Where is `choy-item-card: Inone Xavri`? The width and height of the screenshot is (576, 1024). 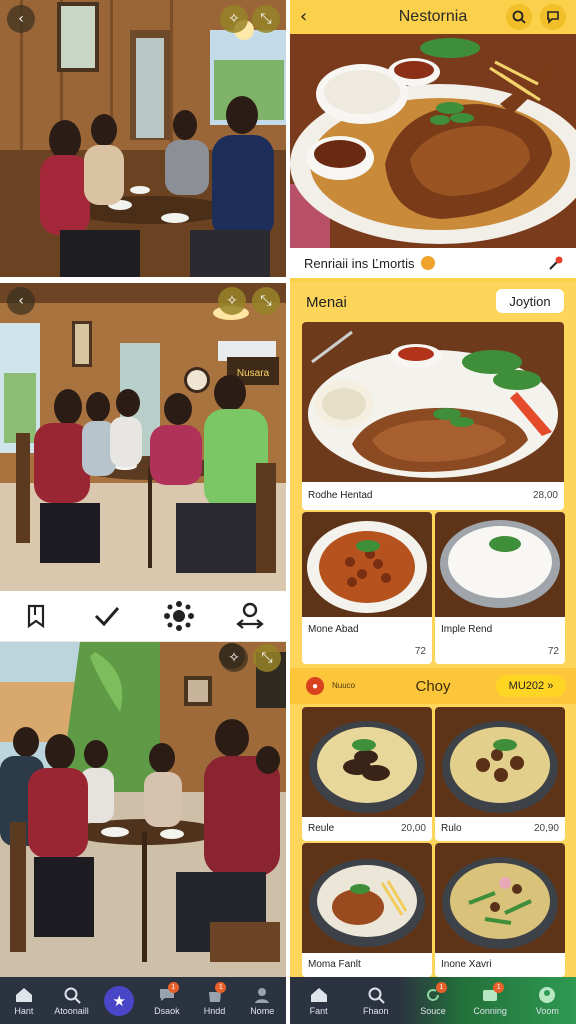 choy-item-card: Inone Xavri is located at coordinates (500, 910).